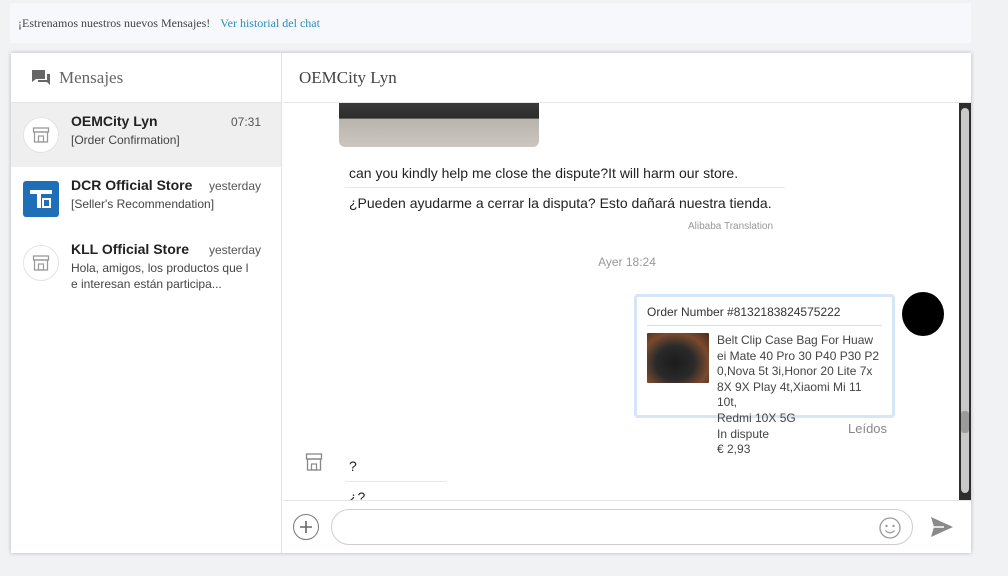 The width and height of the screenshot is (1008, 576). I want to click on reply-message-2: ¿?, so click(357, 494).